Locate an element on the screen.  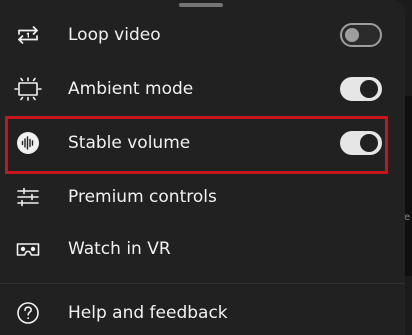
menu-item-label: Stable volume is located at coordinates (129, 143).